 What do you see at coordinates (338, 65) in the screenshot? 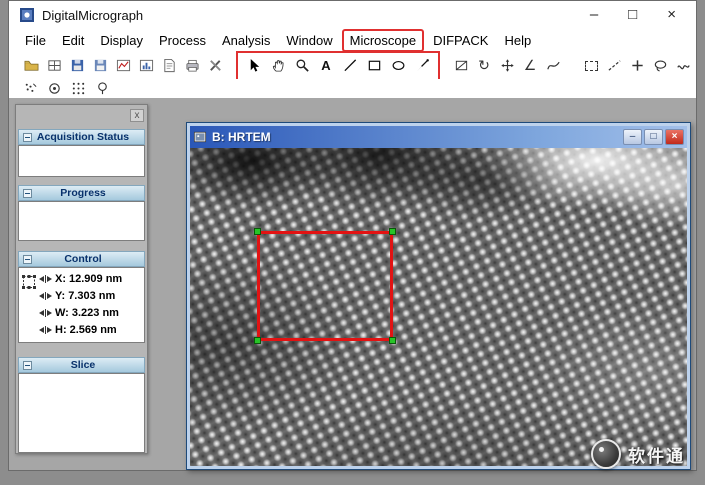
I see `tool-group-annotation: A` at bounding box center [338, 65].